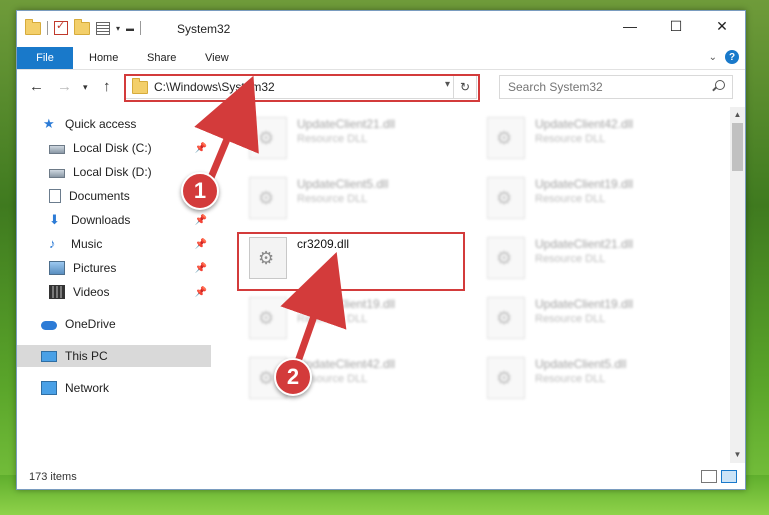  I want to click on expand-ribbon-icon: ⌄, so click(713, 57).